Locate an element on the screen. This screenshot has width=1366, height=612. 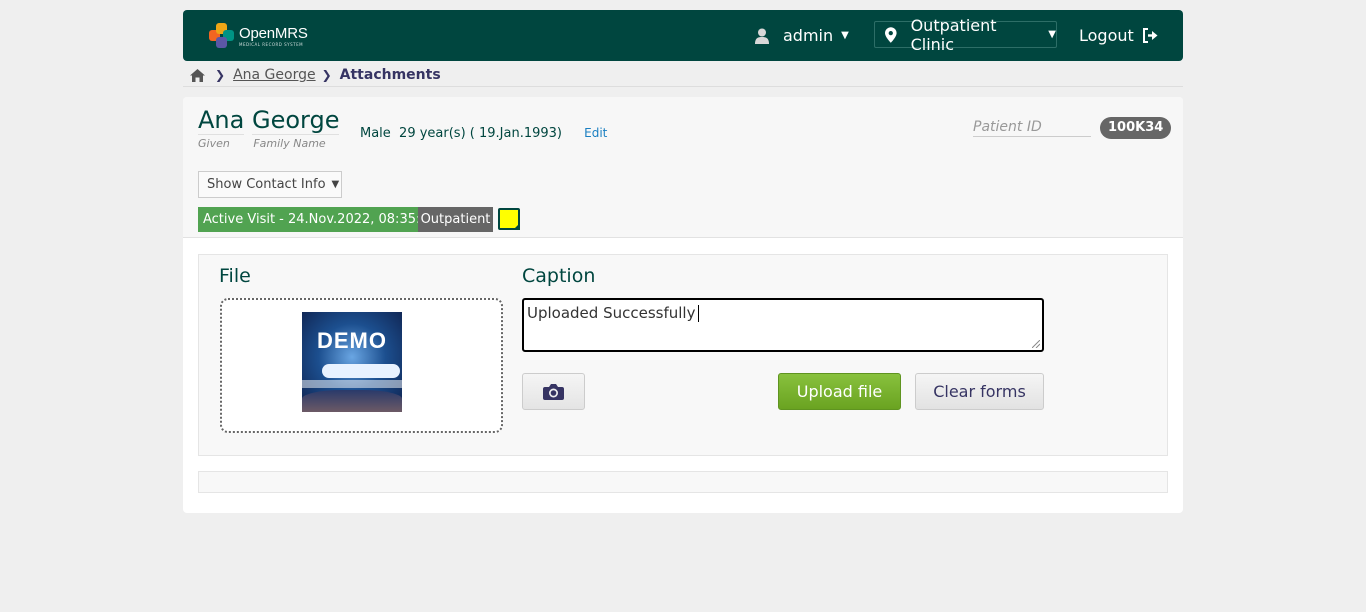
user-name: admin is located at coordinates (808, 35).